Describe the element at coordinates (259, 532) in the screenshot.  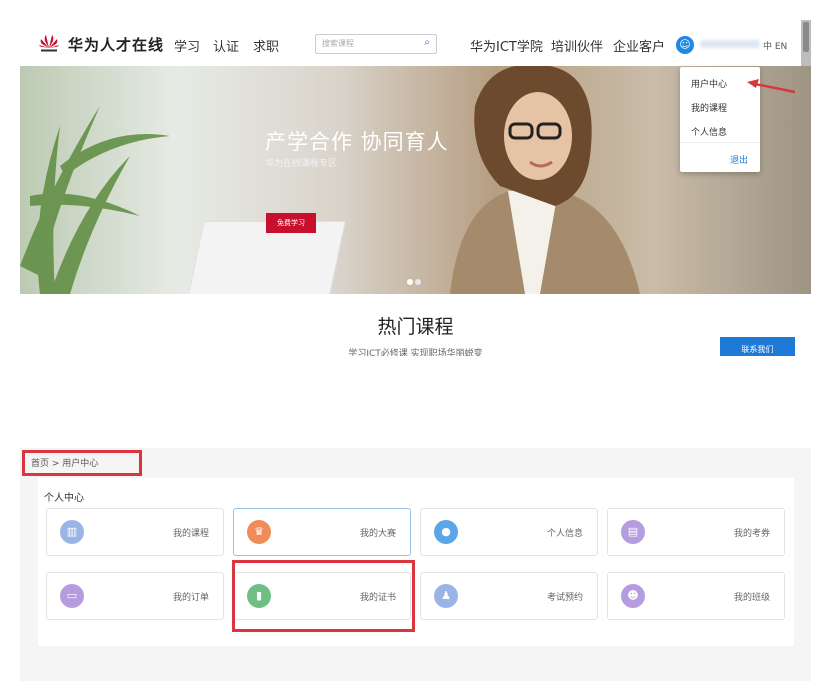
I see `trophy-icon: ♛` at that location.